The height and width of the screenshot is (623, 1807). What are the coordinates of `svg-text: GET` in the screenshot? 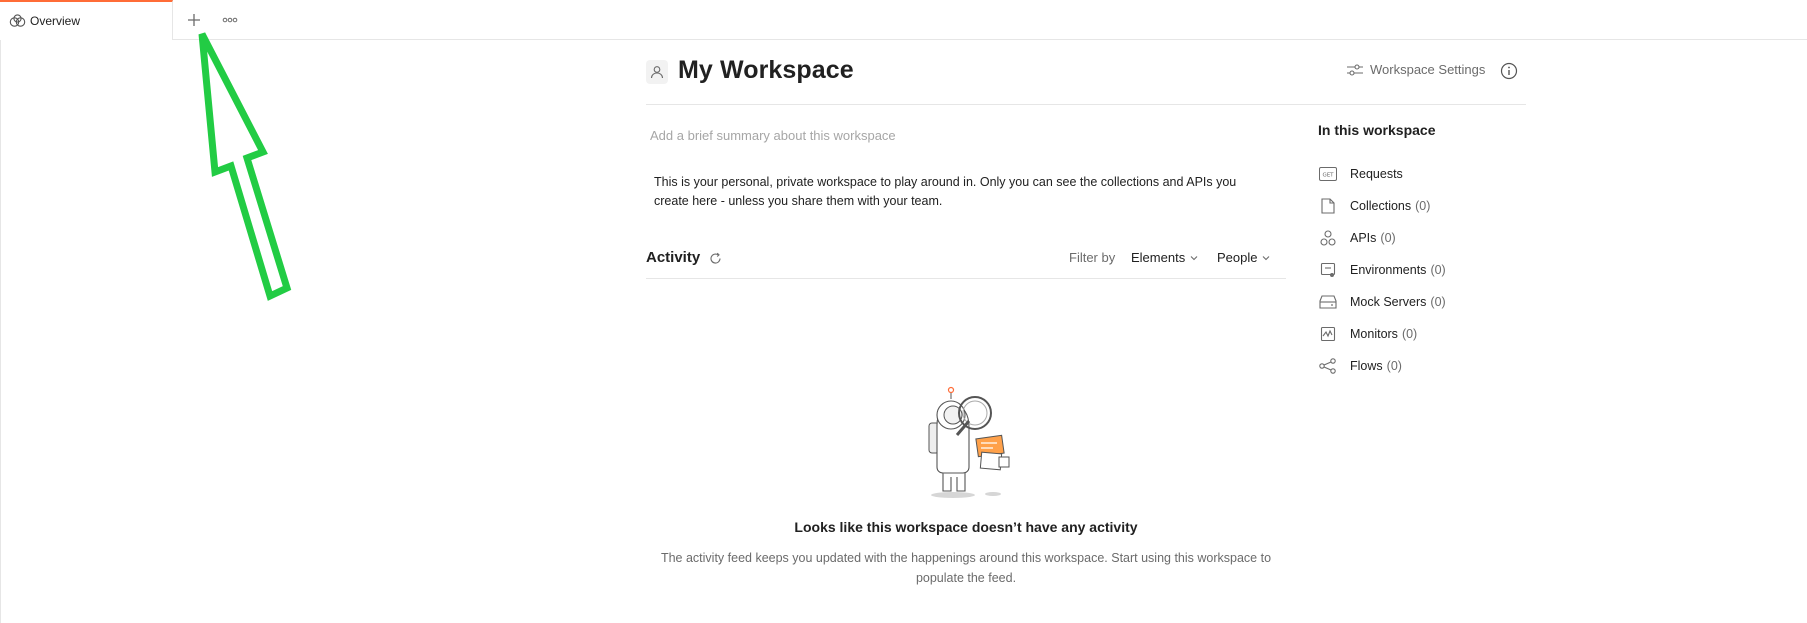 It's located at (1328, 176).